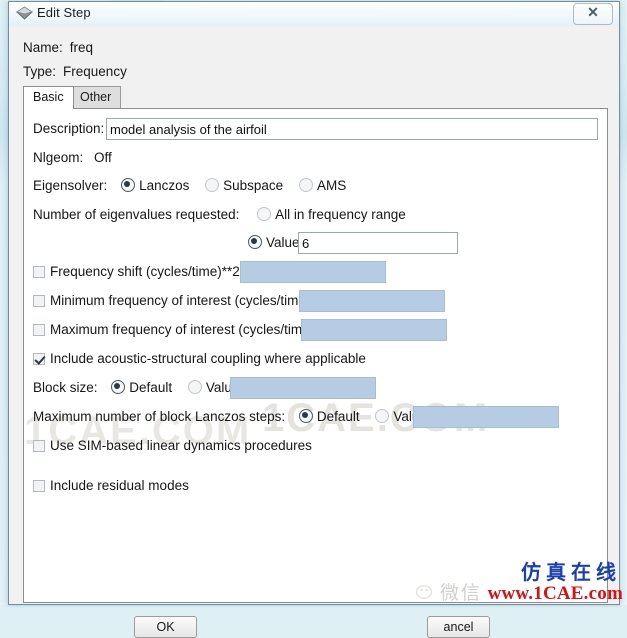  I want to click on checkbox-residual-modes-icon, so click(39, 486).